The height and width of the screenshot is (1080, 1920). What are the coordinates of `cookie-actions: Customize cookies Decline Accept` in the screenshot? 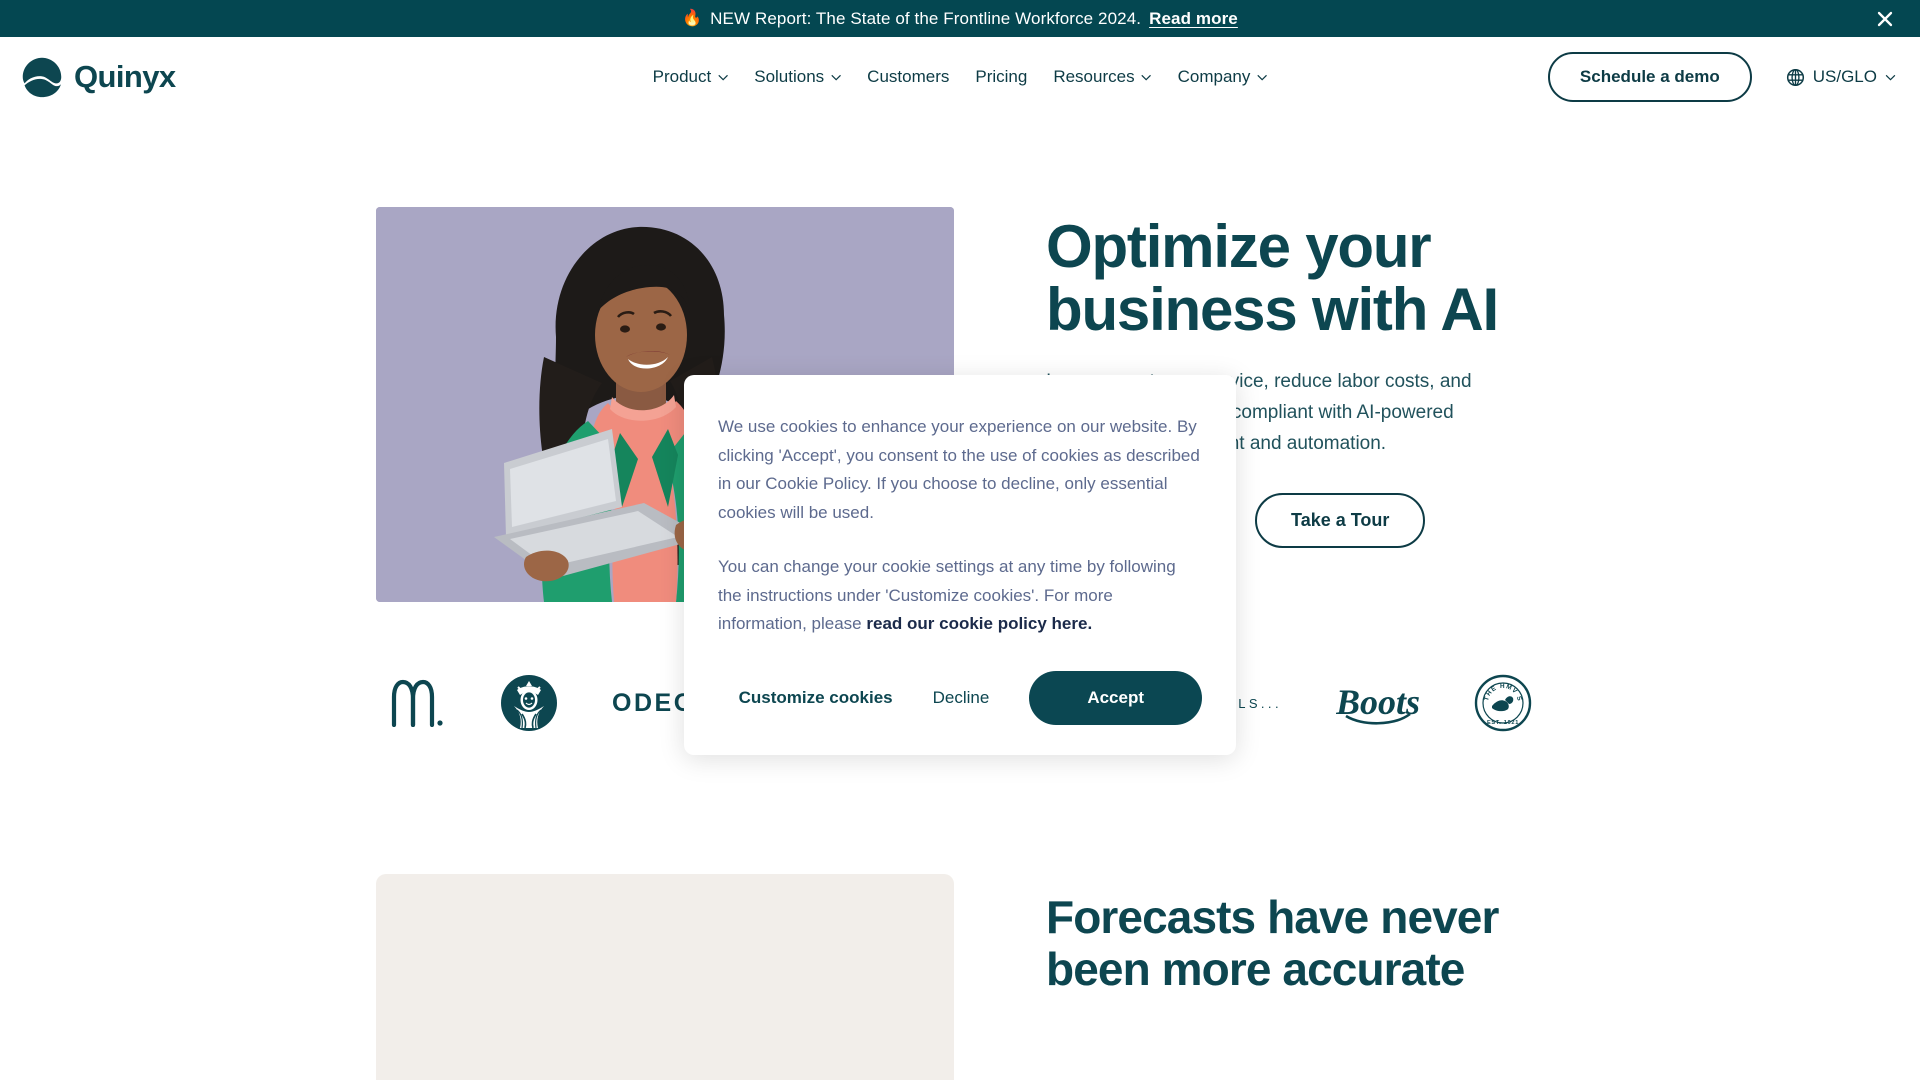 It's located at (960, 697).